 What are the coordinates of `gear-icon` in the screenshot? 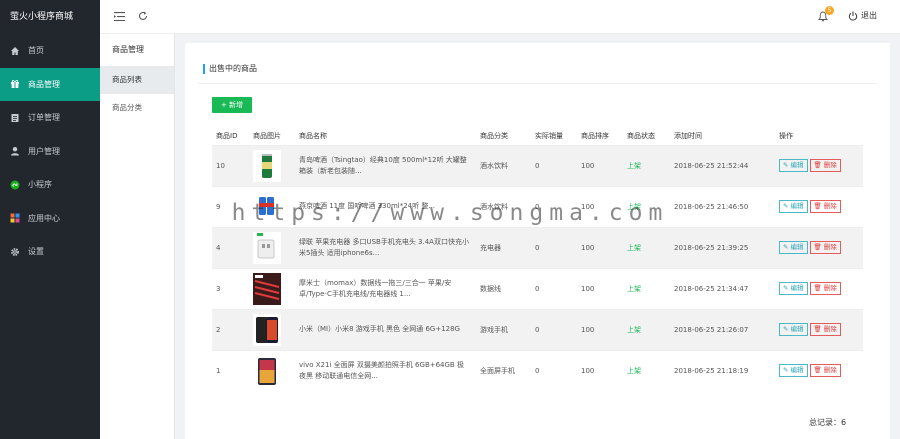 It's located at (15, 252).